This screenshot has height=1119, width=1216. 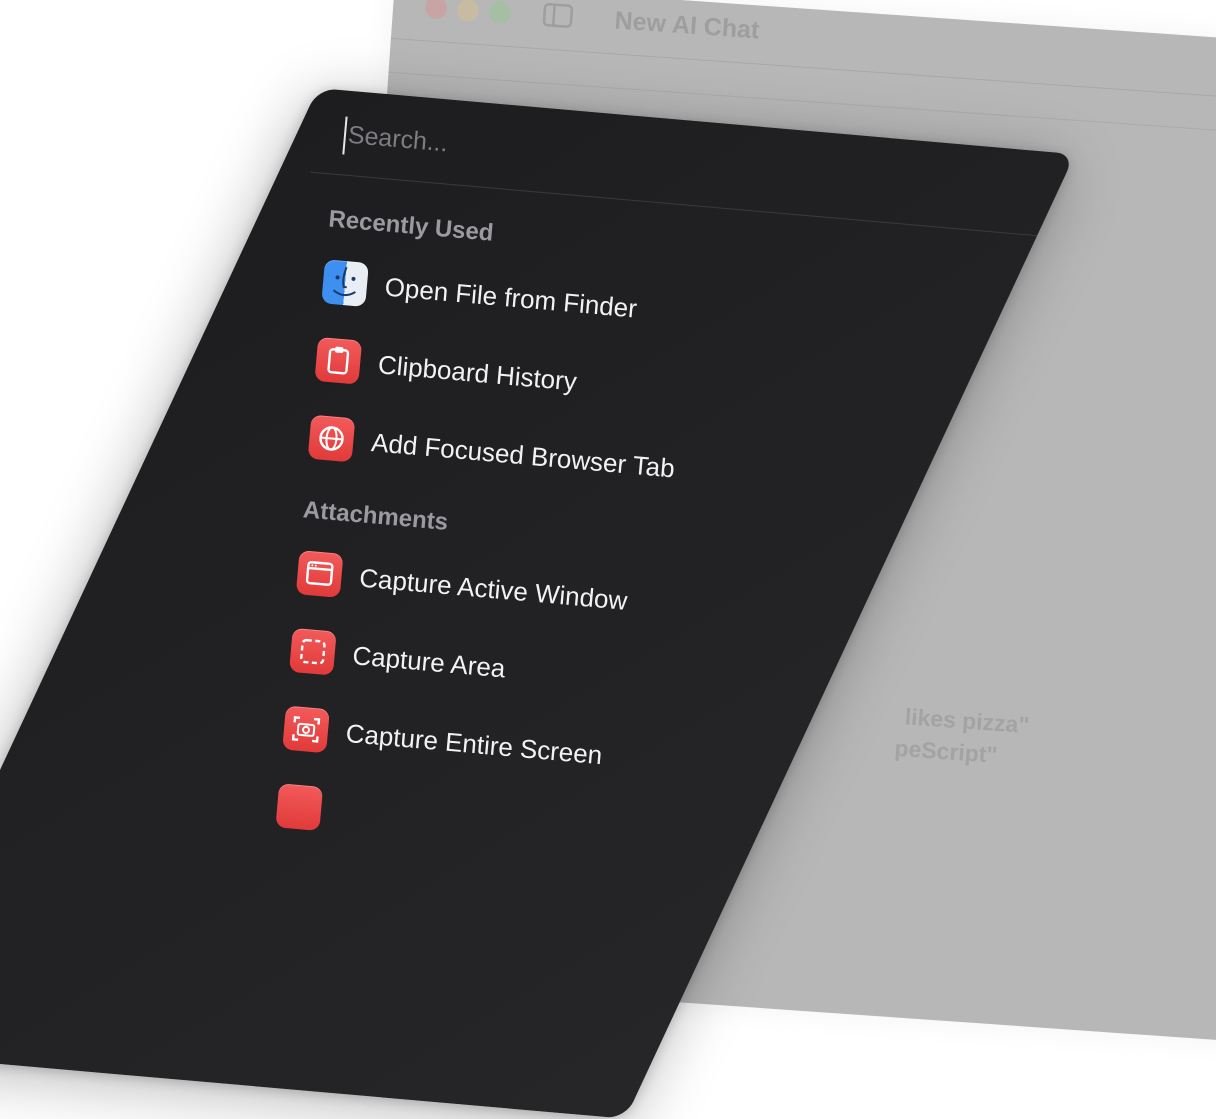 What do you see at coordinates (313, 651) in the screenshot?
I see `area-select-icon` at bounding box center [313, 651].